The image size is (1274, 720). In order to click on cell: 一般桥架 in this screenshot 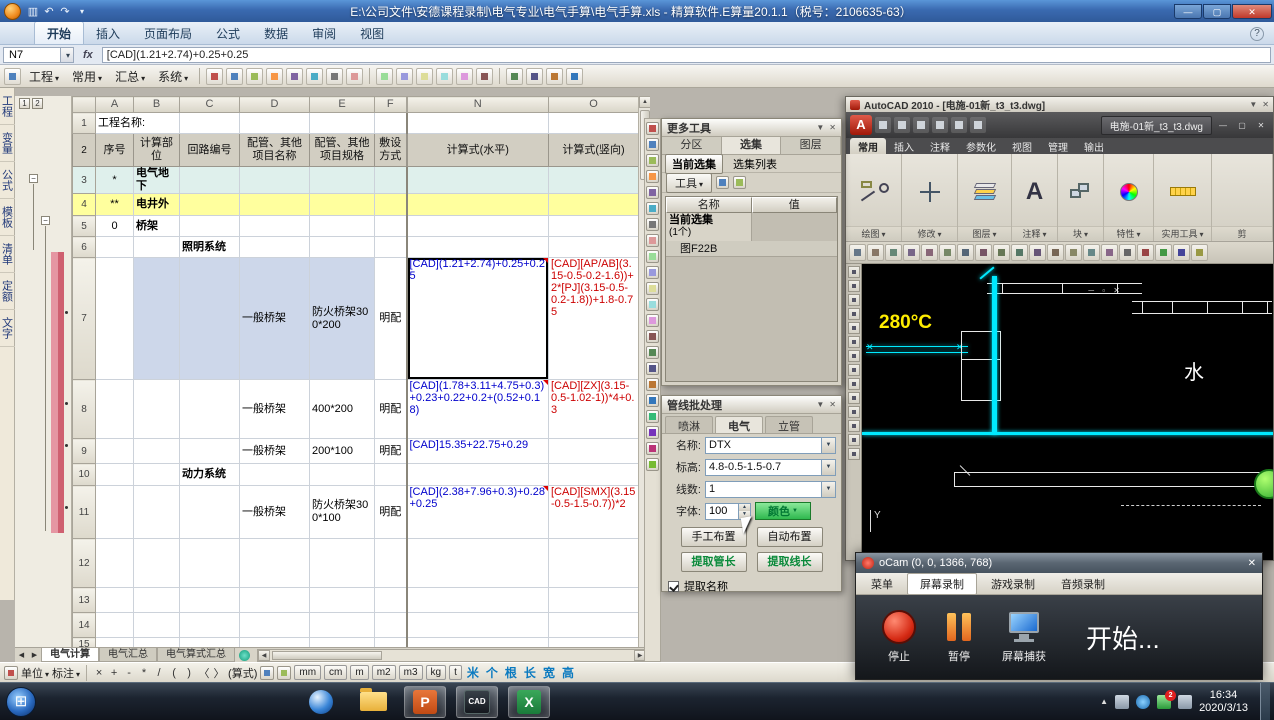, I will do `click(274, 409)`.